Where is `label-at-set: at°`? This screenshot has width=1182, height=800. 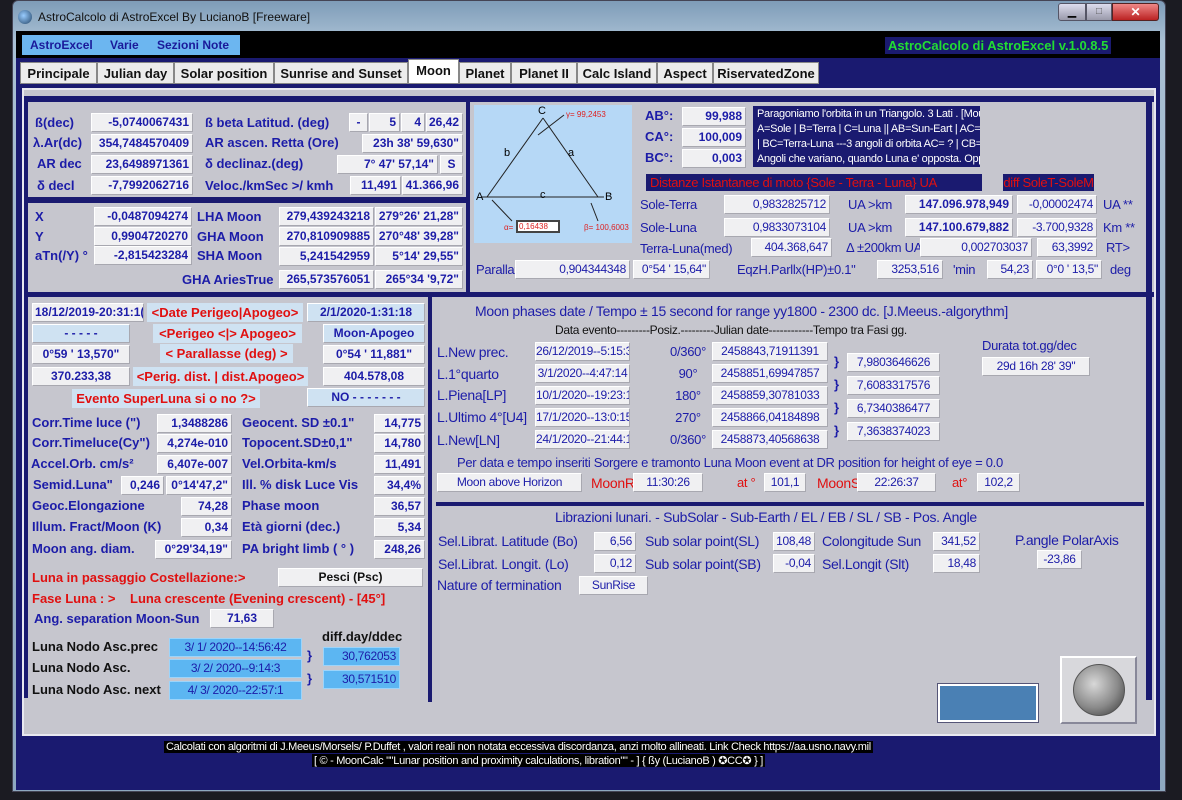
label-at-set: at° is located at coordinates (960, 482).